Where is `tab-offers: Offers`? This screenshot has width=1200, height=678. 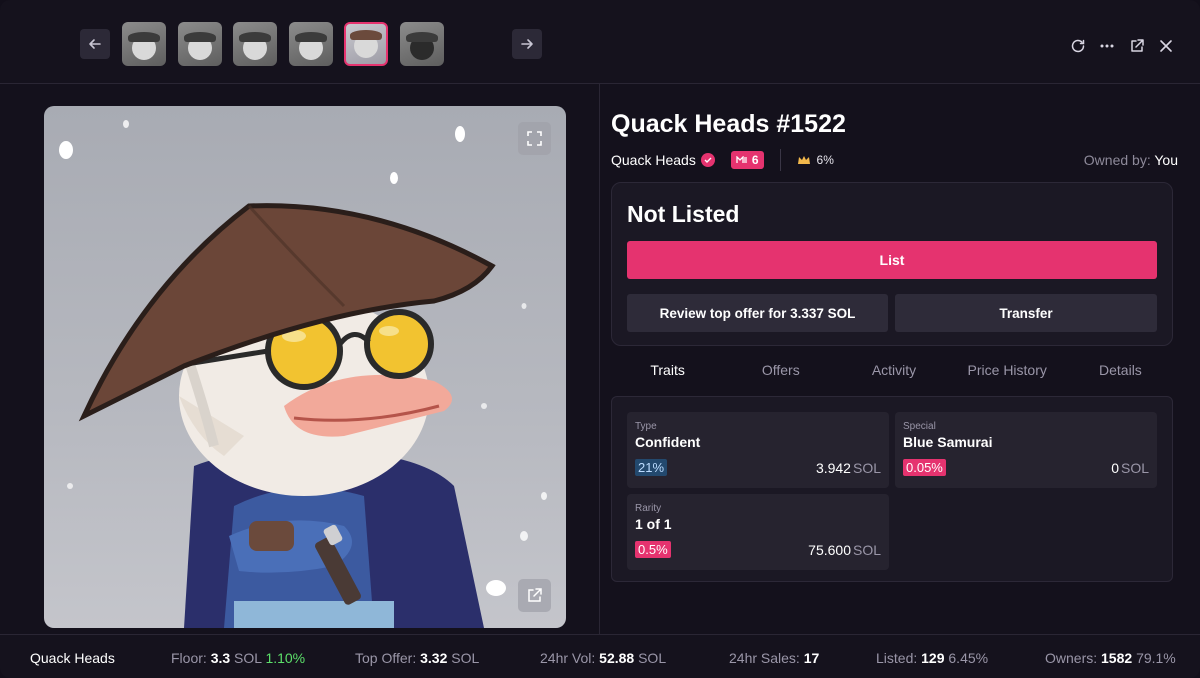
tab-offers: Offers is located at coordinates (780, 370).